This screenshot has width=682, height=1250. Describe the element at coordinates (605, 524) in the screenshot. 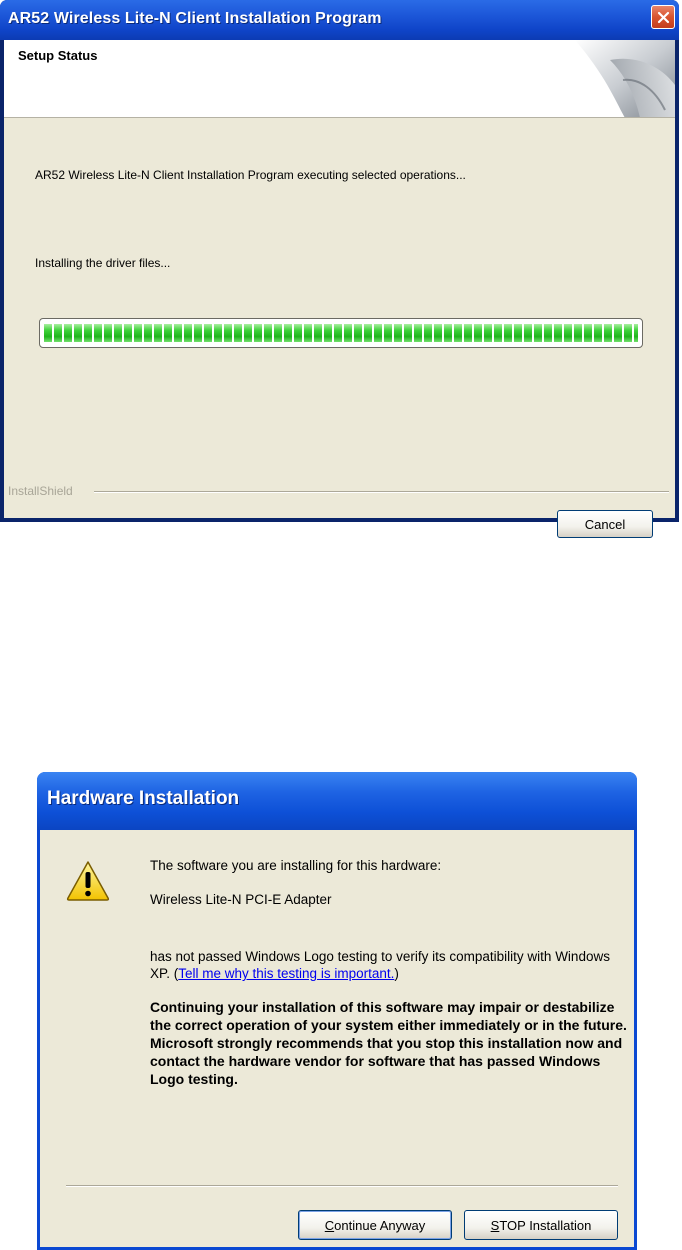

I see `cancel-button: Cancel` at that location.